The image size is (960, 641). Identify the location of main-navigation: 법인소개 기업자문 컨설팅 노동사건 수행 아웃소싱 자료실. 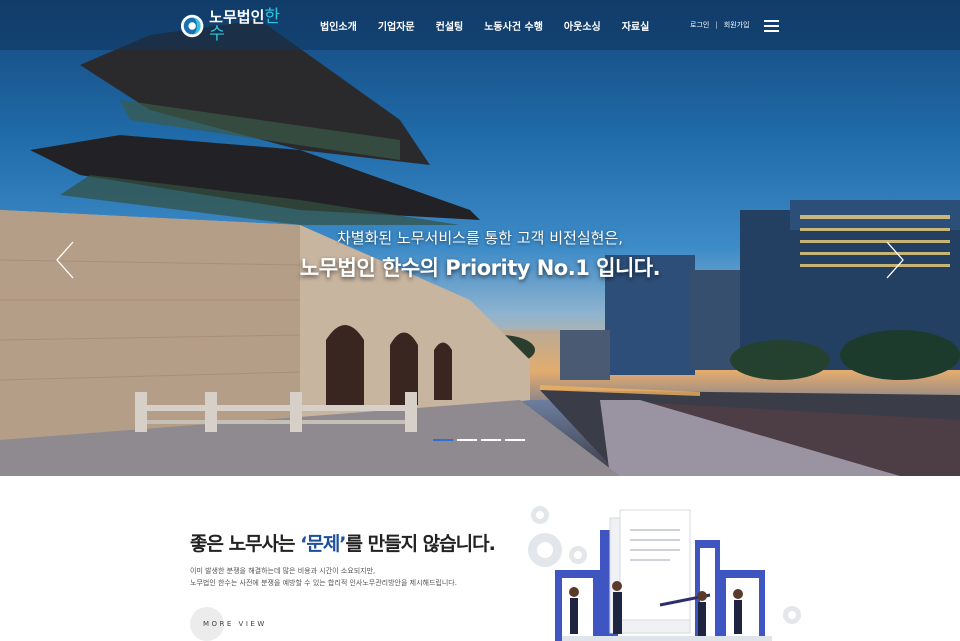
(495, 25).